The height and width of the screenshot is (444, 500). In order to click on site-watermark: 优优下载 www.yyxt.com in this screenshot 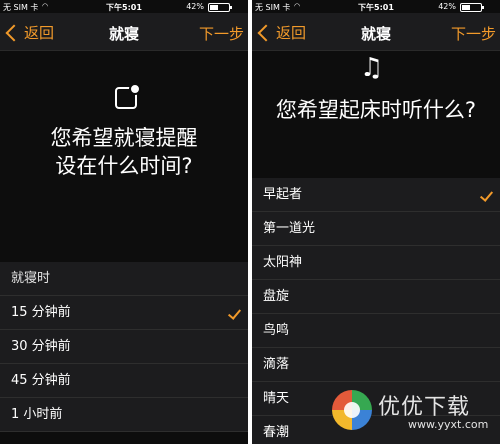, I will do `click(412, 411)`.